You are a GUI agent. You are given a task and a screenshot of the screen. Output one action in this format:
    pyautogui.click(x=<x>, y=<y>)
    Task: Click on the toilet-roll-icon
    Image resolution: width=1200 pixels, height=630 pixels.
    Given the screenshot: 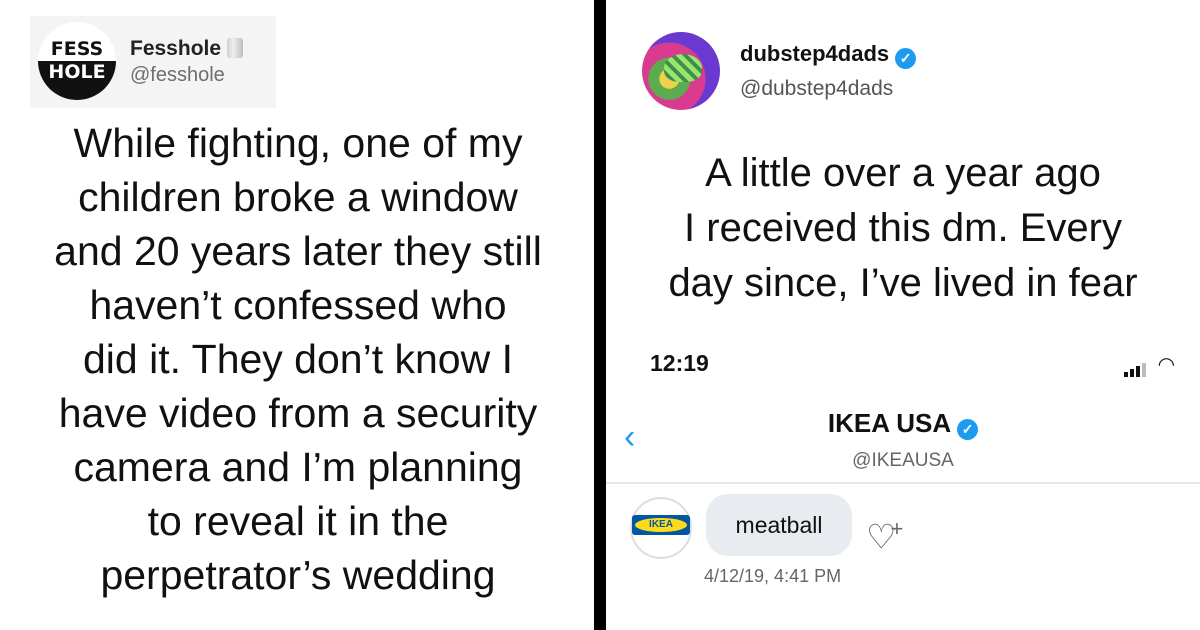 What is the action you would take?
    pyautogui.click(x=235, y=48)
    